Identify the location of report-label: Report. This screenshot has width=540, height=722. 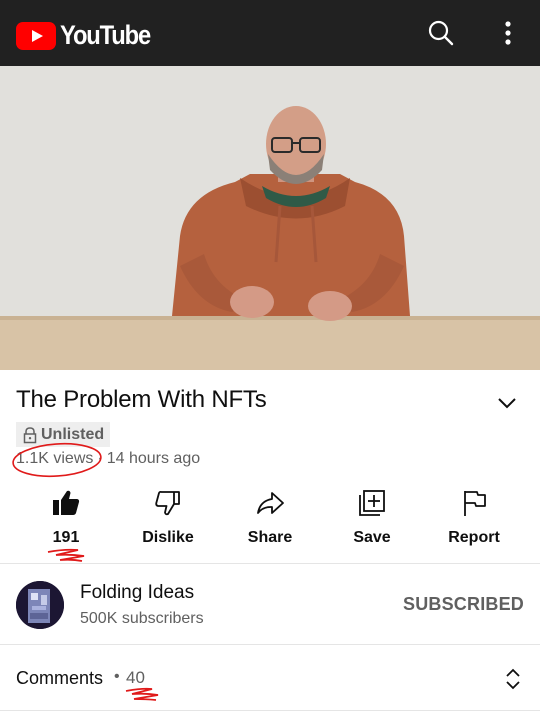
(474, 537).